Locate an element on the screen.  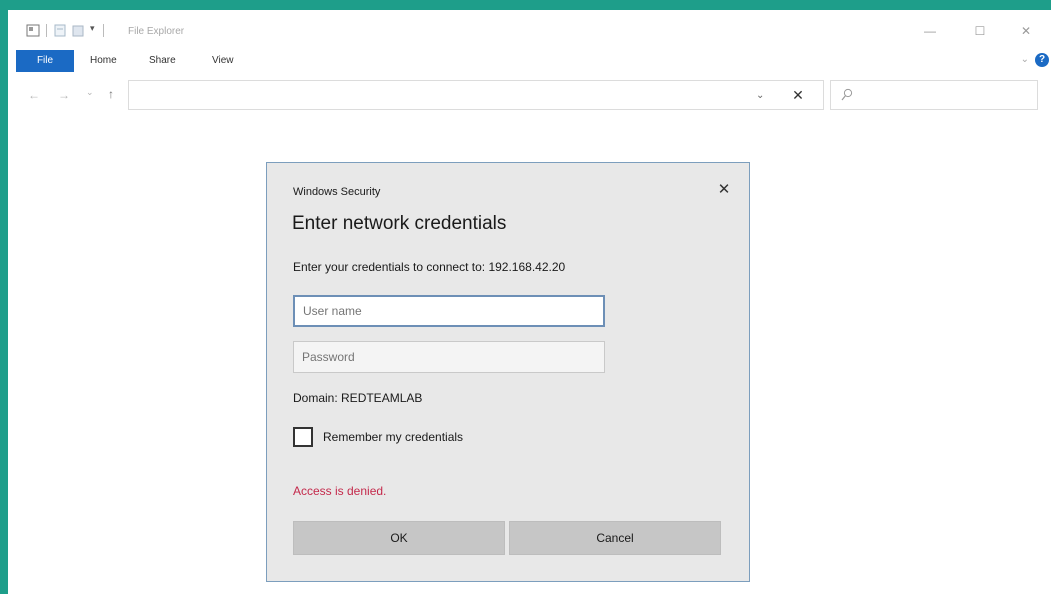
address-bar is located at coordinates (476, 95).